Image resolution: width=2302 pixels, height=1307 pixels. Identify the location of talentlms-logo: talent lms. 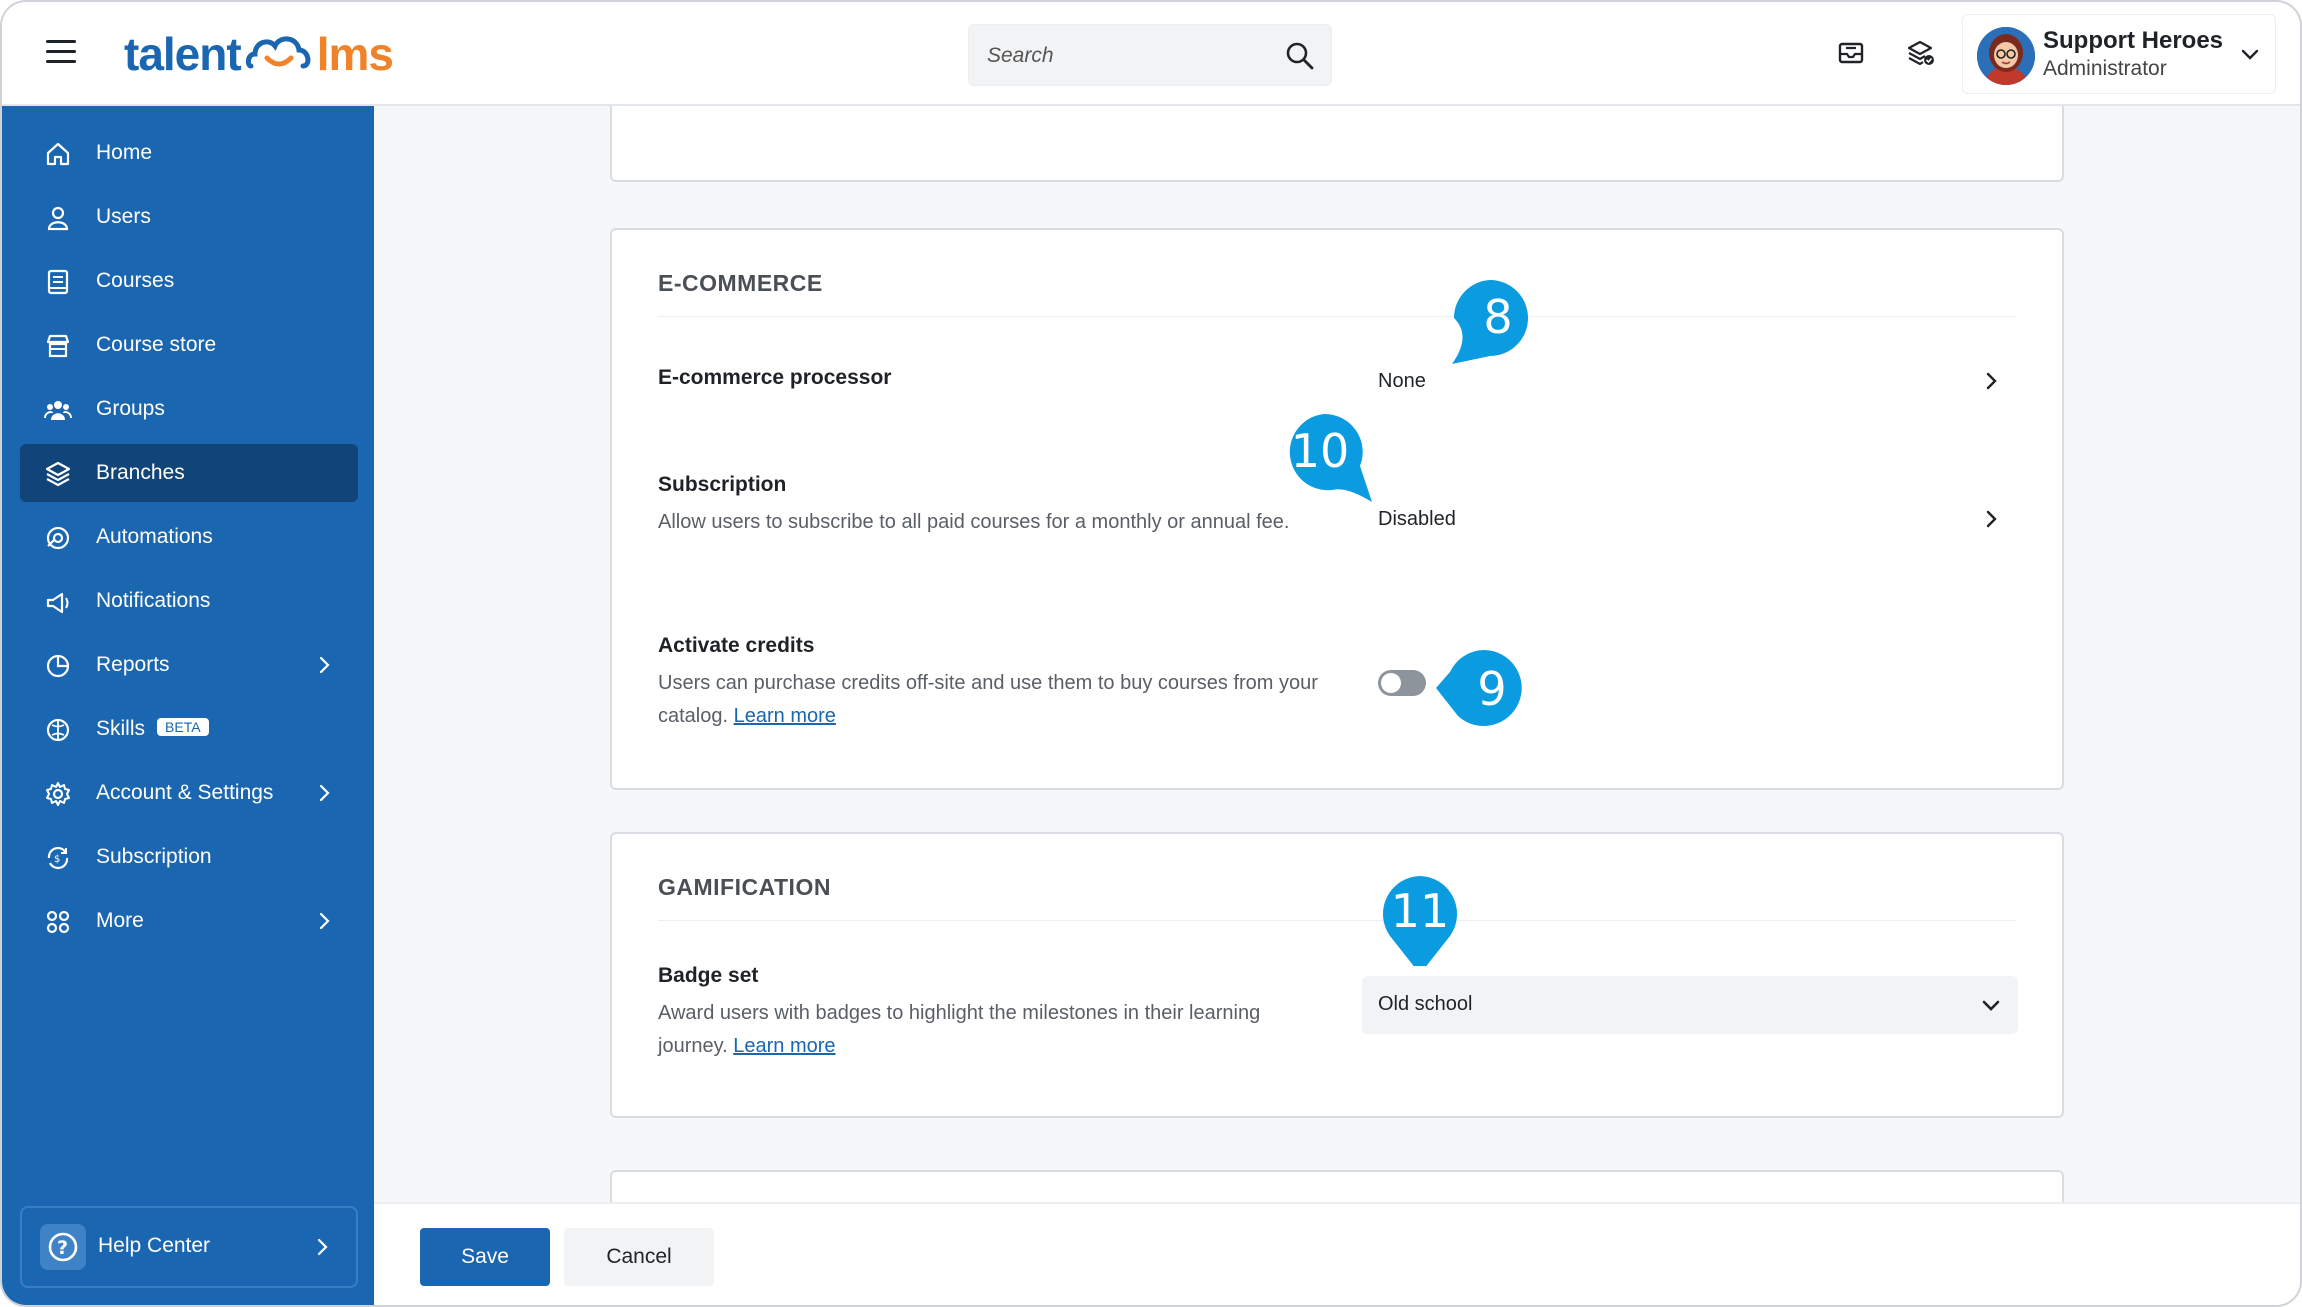
(259, 54).